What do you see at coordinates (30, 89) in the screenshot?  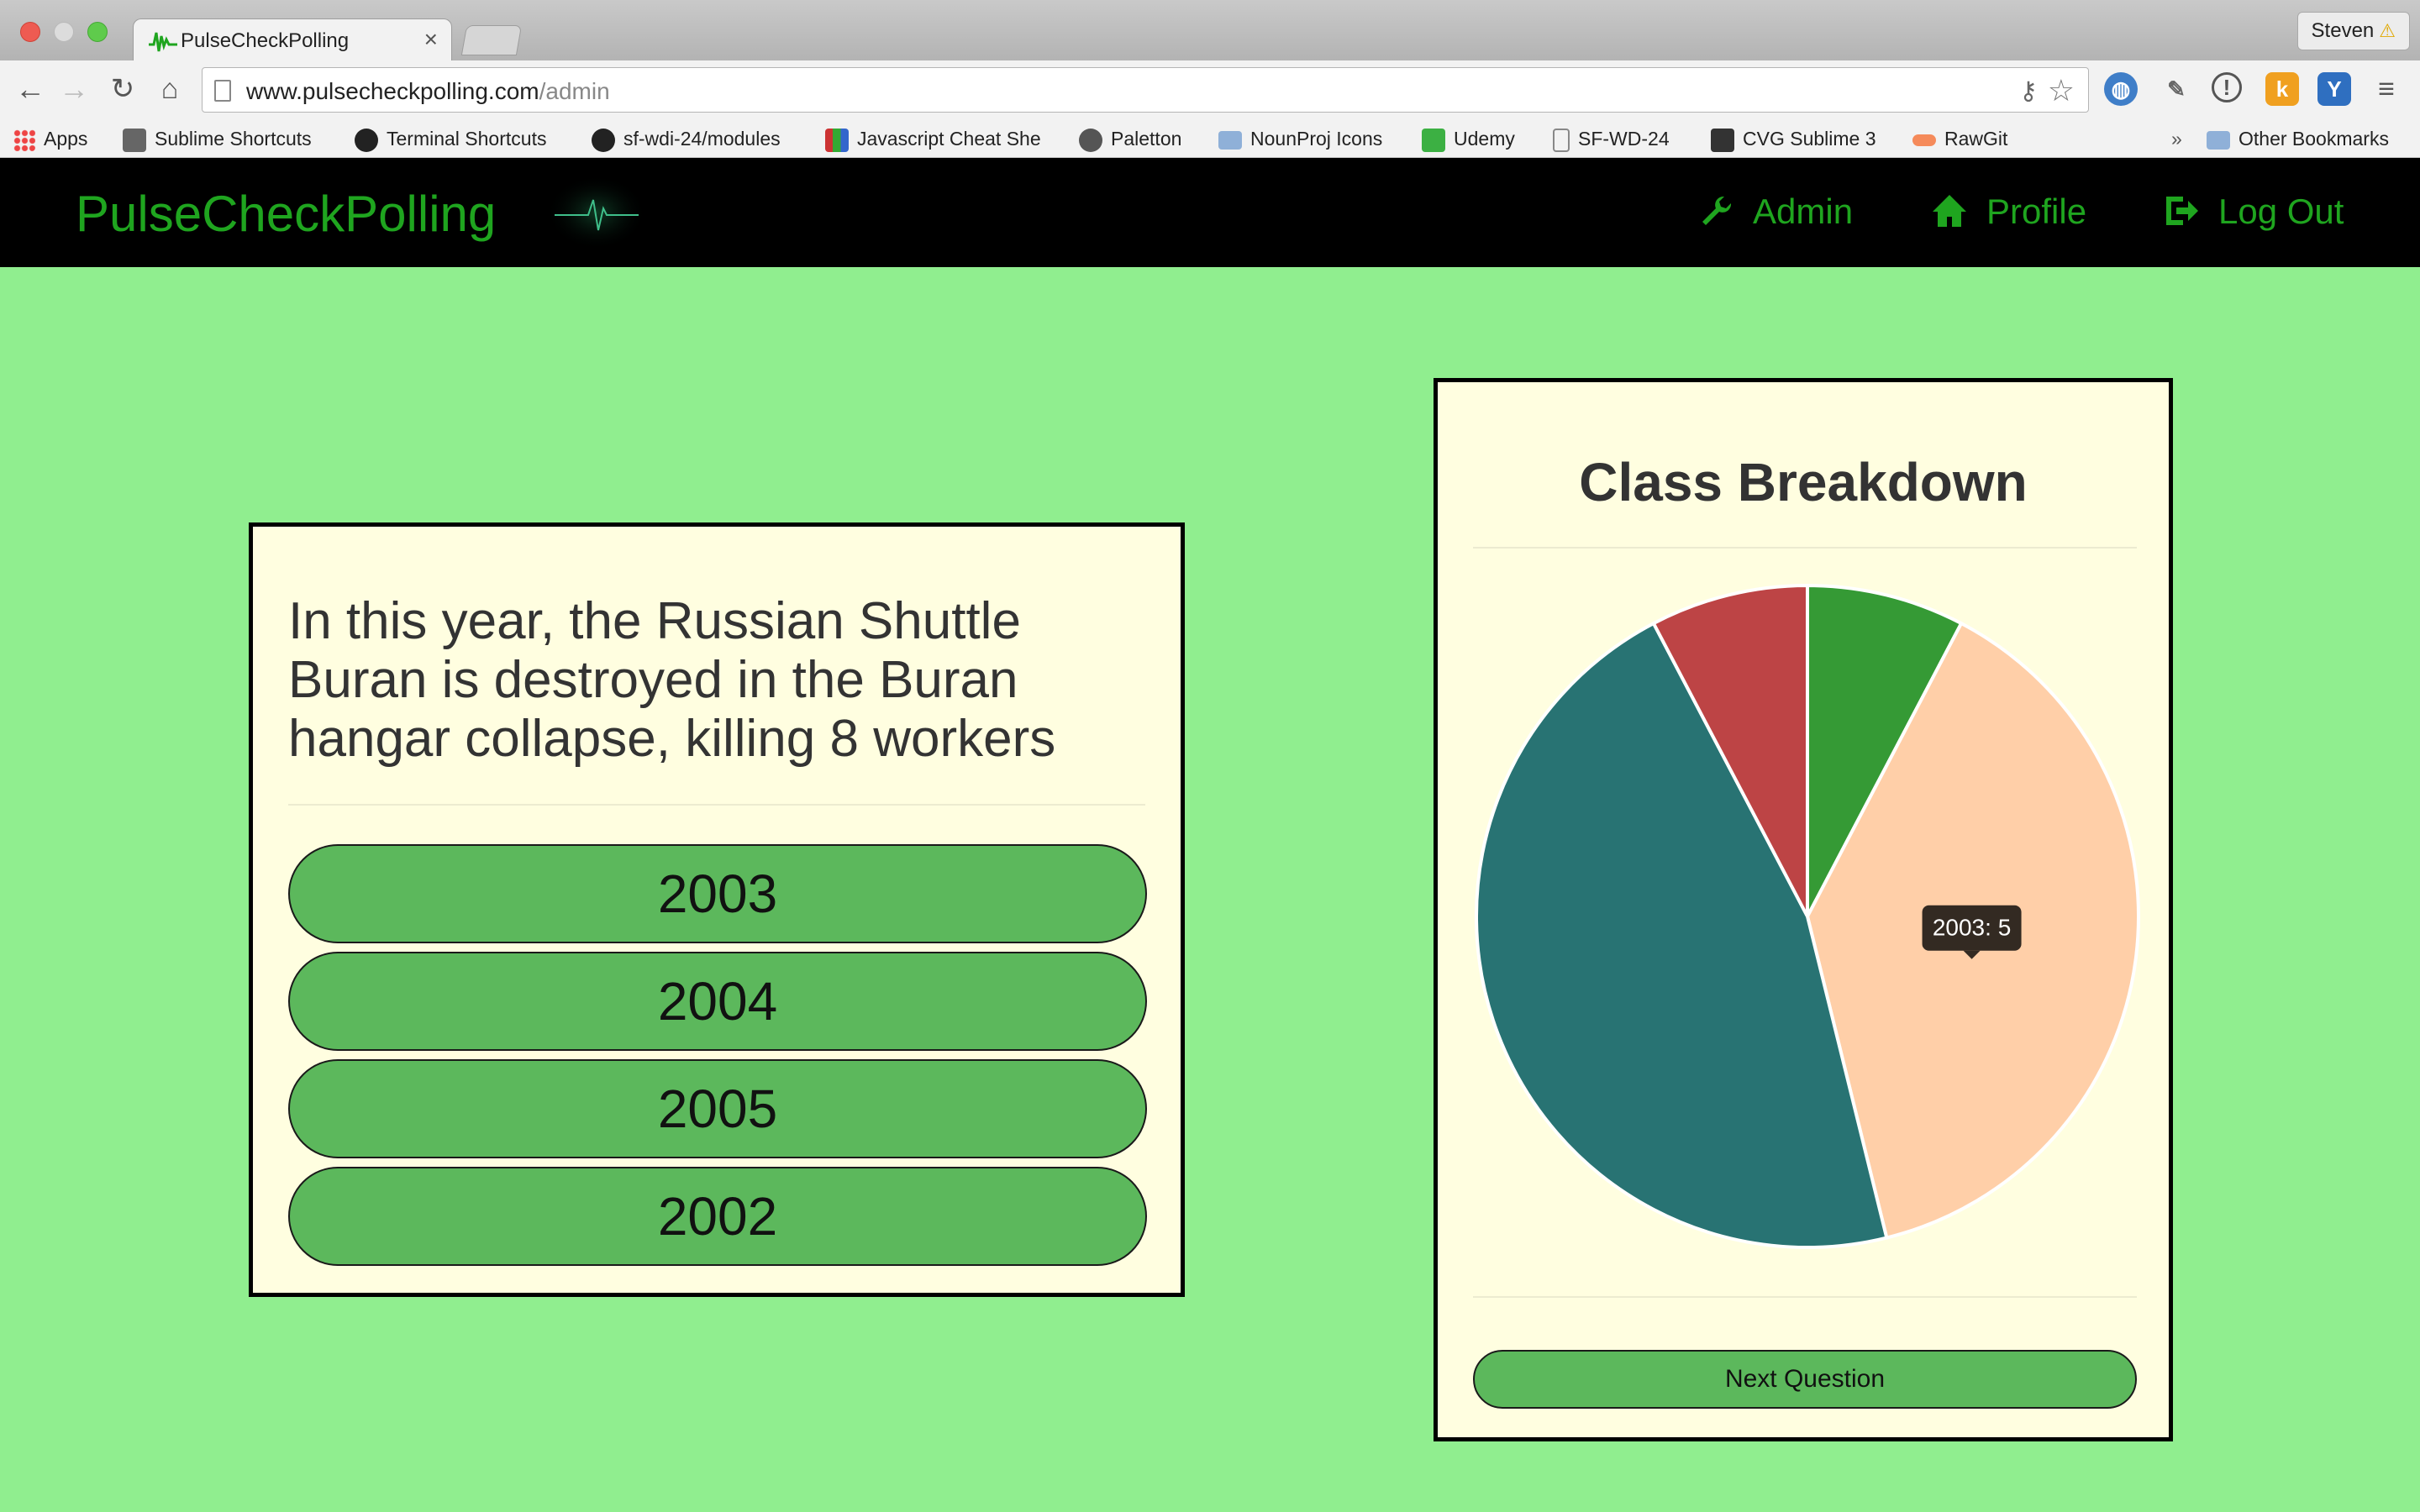 I see `back-arrow-icon: ←` at bounding box center [30, 89].